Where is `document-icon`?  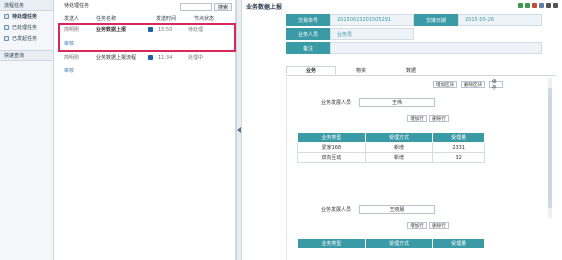 document-icon is located at coordinates (150, 57).